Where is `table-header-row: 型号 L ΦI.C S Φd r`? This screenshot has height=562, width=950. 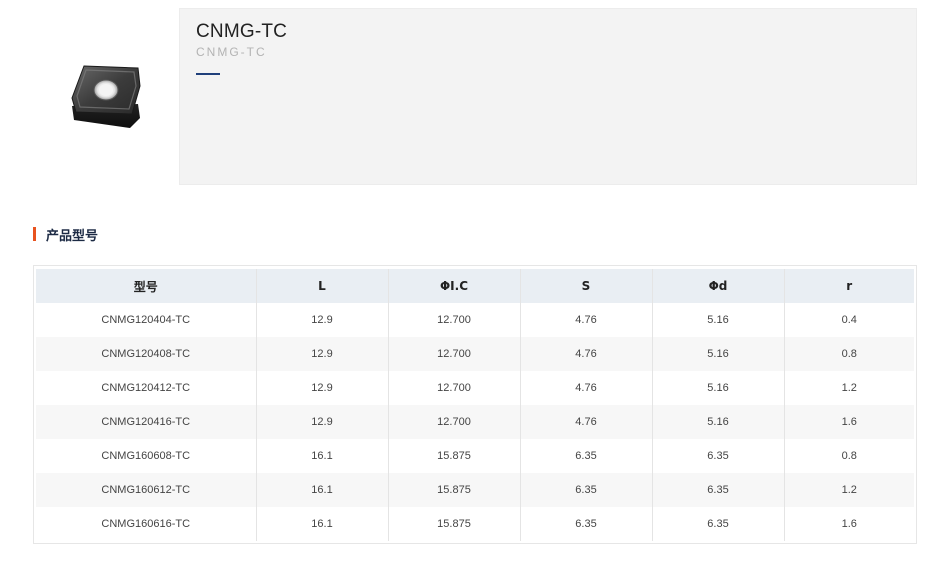
table-header-row: 型号 L ΦI.C S Φd r is located at coordinates (475, 286).